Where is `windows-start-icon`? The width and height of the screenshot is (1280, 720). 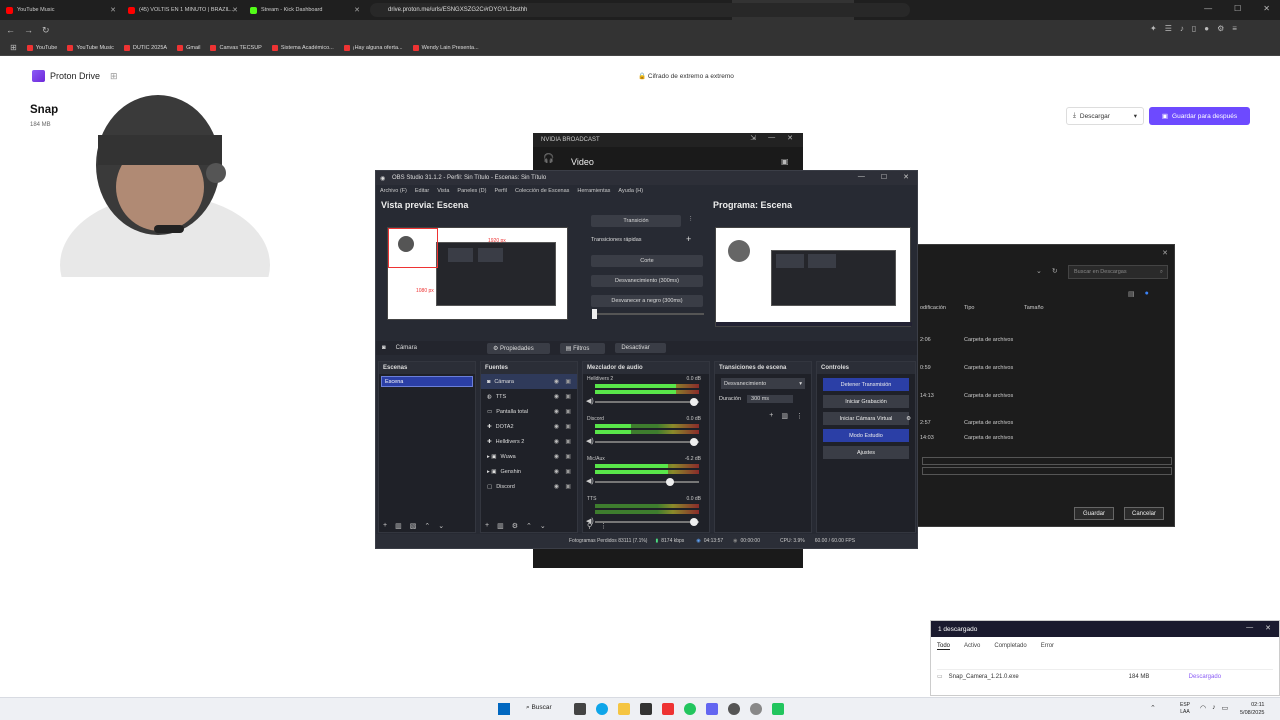 windows-start-icon is located at coordinates (504, 709).